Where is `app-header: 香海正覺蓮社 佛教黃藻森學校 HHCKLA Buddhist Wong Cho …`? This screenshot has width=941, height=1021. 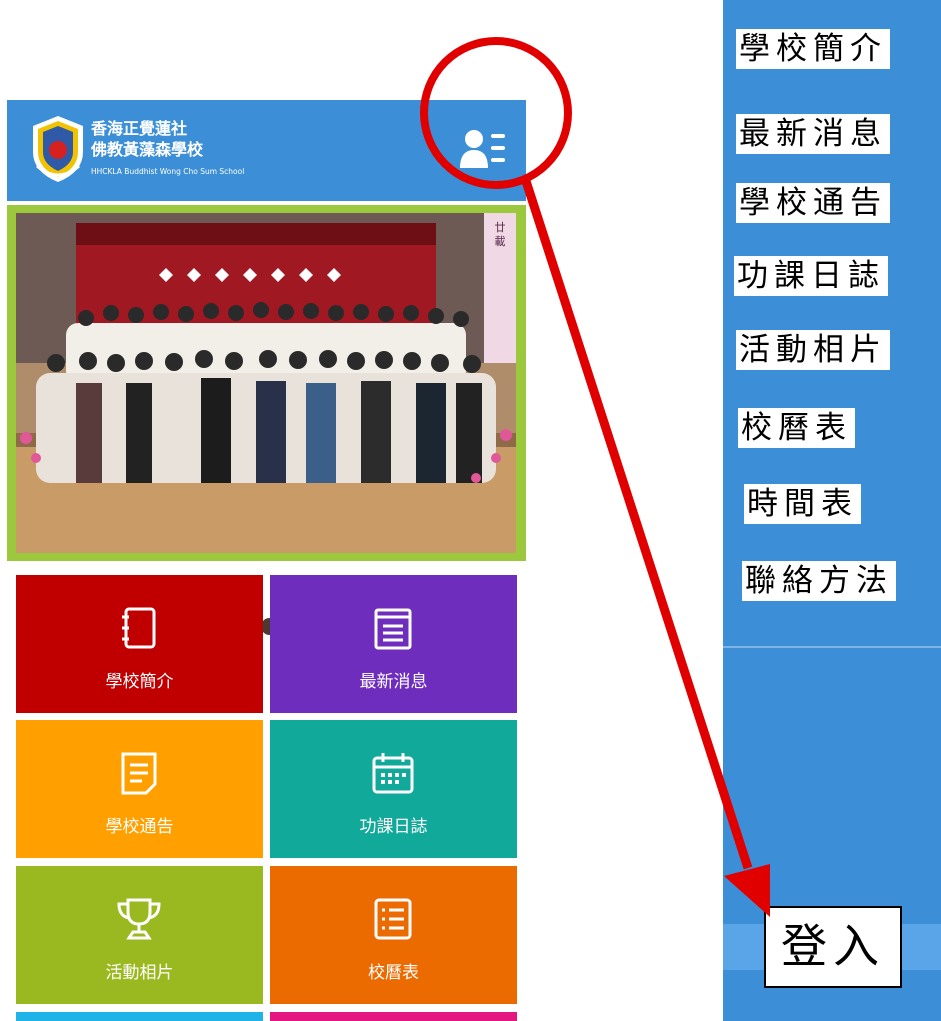
app-header: 香海正覺蓮社 佛教黃藻森學校 HHCKLA Buddhist Wong Cho … is located at coordinates (266, 150).